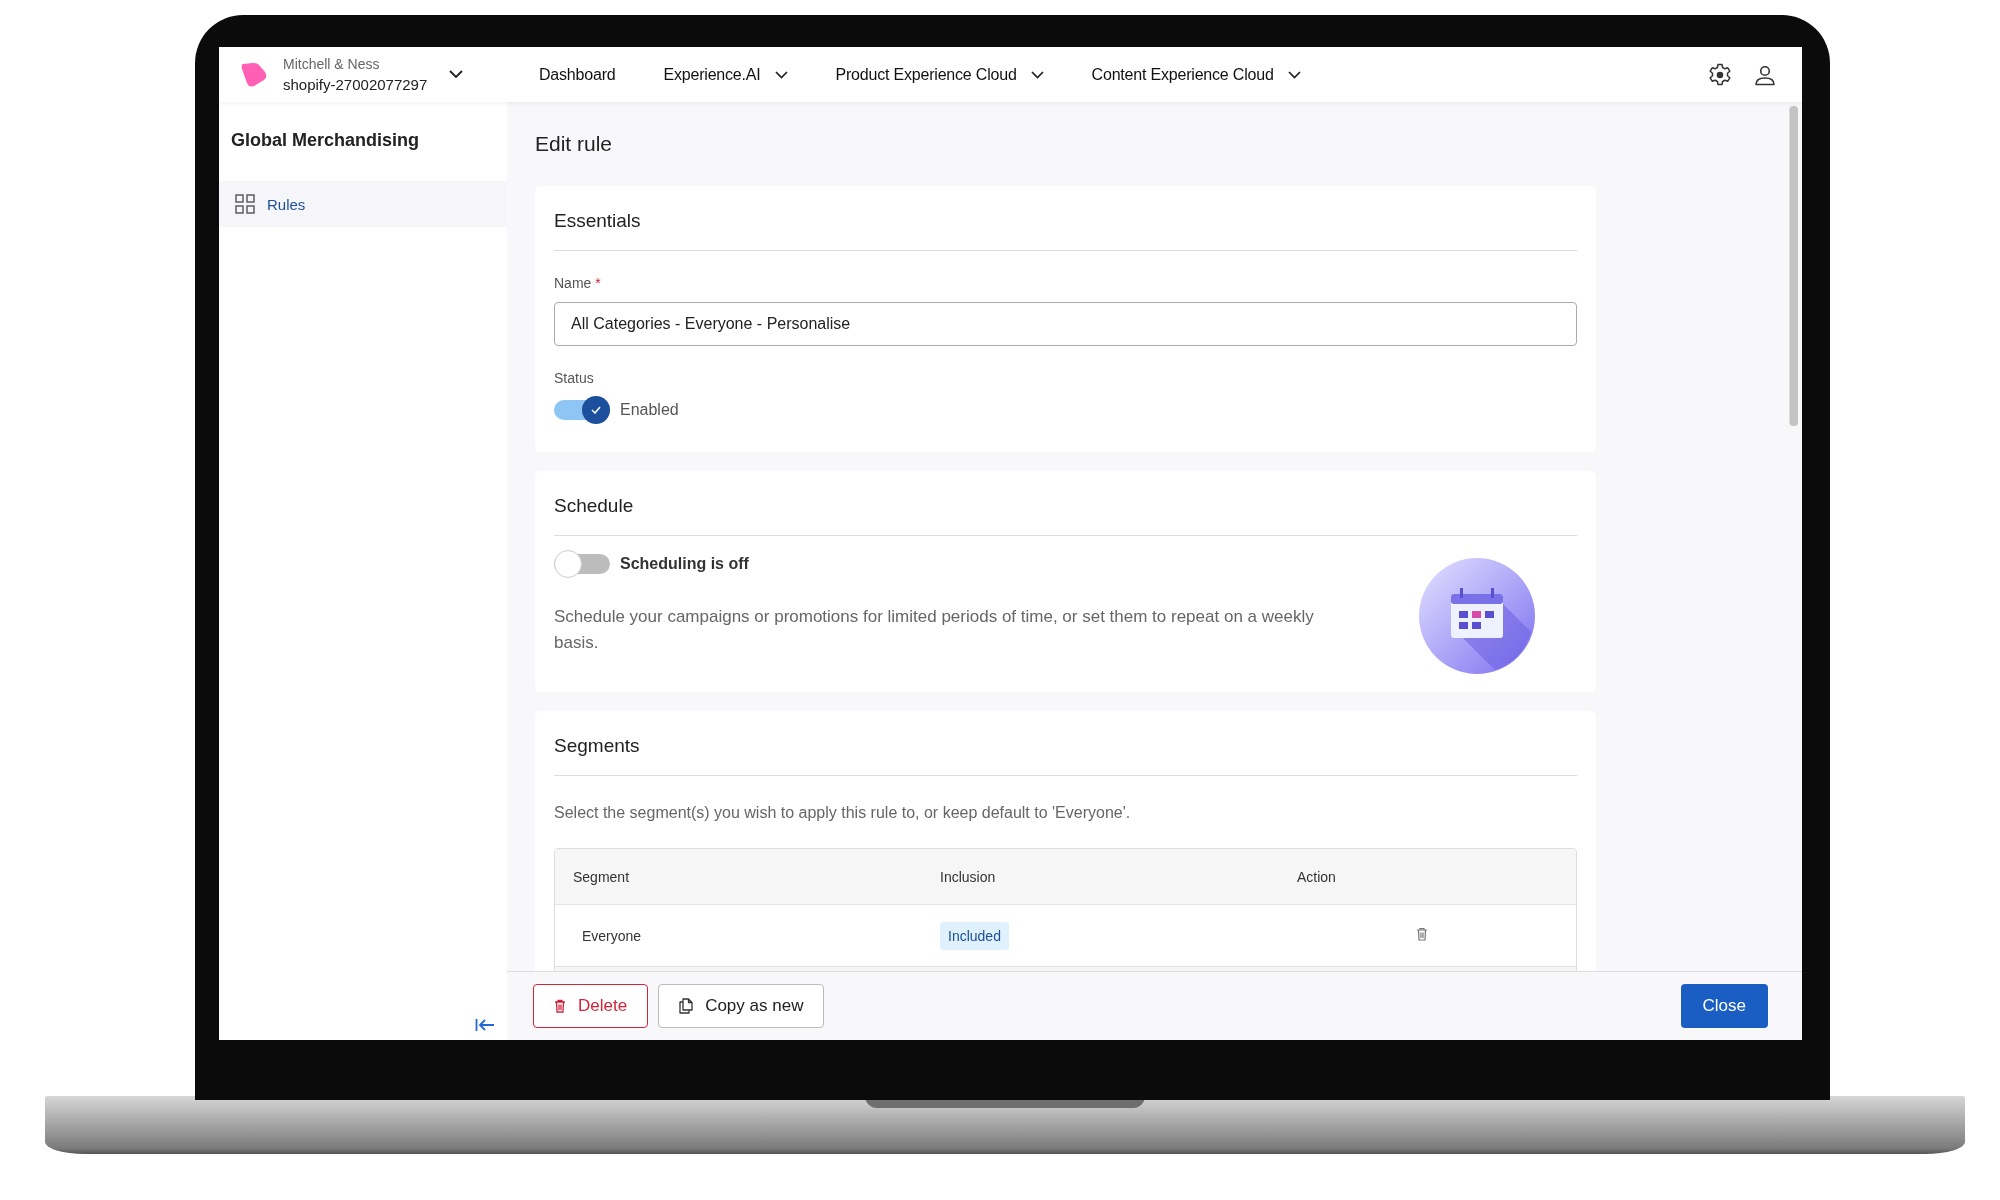  What do you see at coordinates (1422, 934) in the screenshot?
I see `delete-icon` at bounding box center [1422, 934].